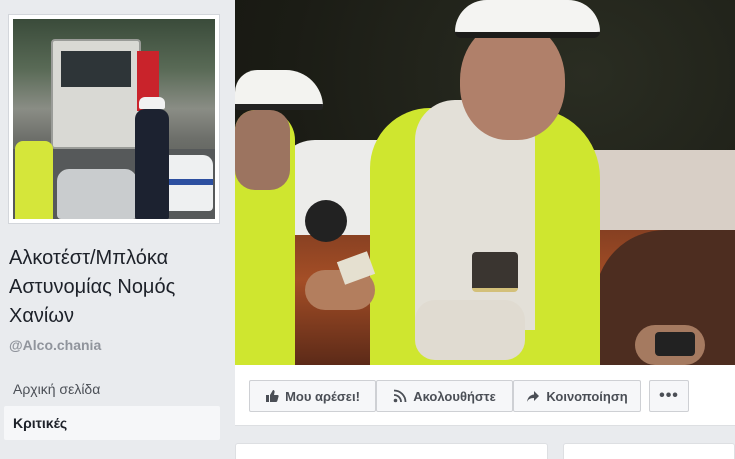 The image size is (735, 459). I want to click on more-icon: •••, so click(669, 395).